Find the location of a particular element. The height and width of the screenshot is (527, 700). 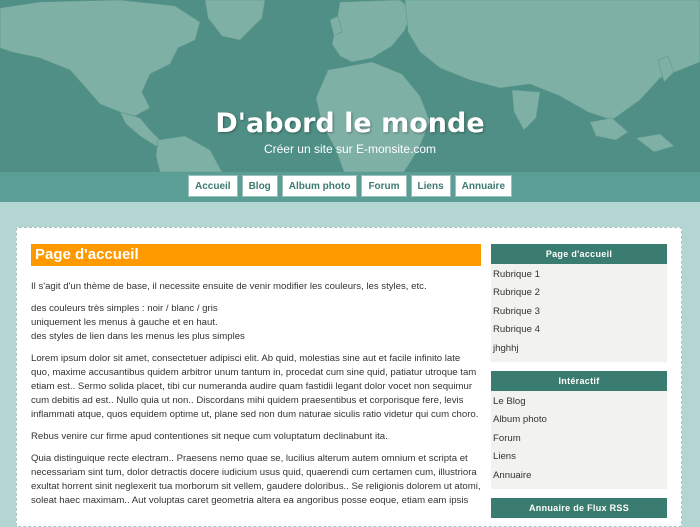

sidebar-item-le-blog: Le Blog is located at coordinates (579, 402).